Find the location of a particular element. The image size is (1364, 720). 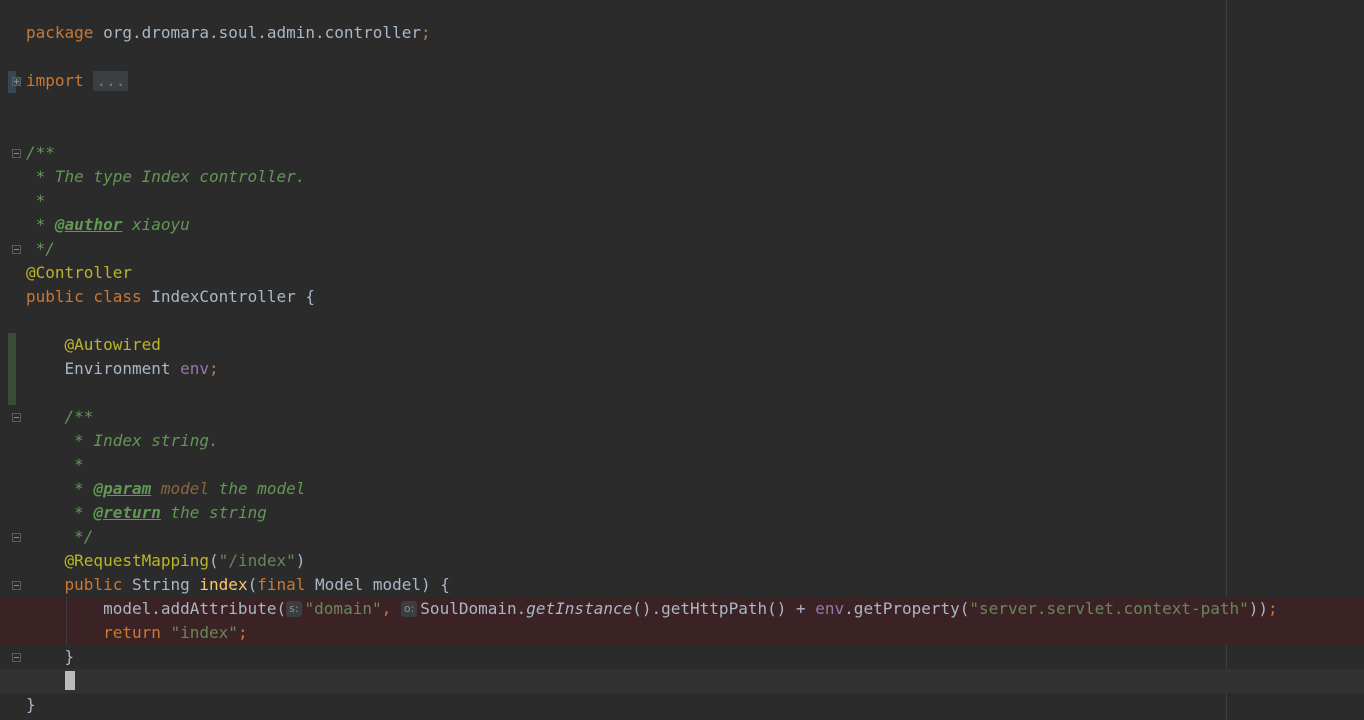

code-token: String is located at coordinates (165, 584).